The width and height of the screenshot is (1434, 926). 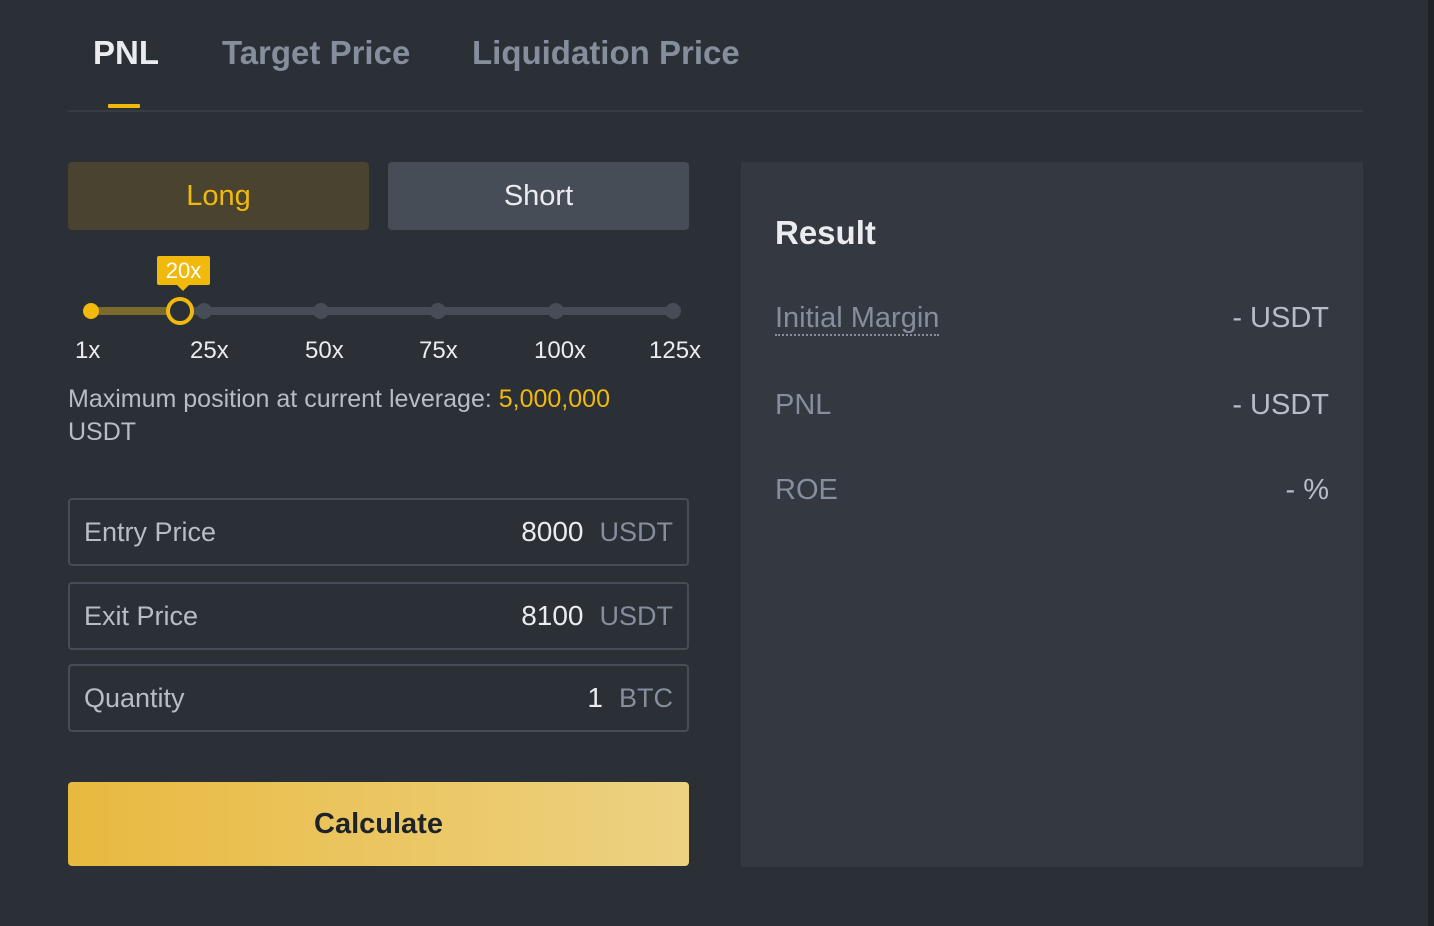 What do you see at coordinates (552, 616) in the screenshot?
I see `exit-price-value: 8100` at bounding box center [552, 616].